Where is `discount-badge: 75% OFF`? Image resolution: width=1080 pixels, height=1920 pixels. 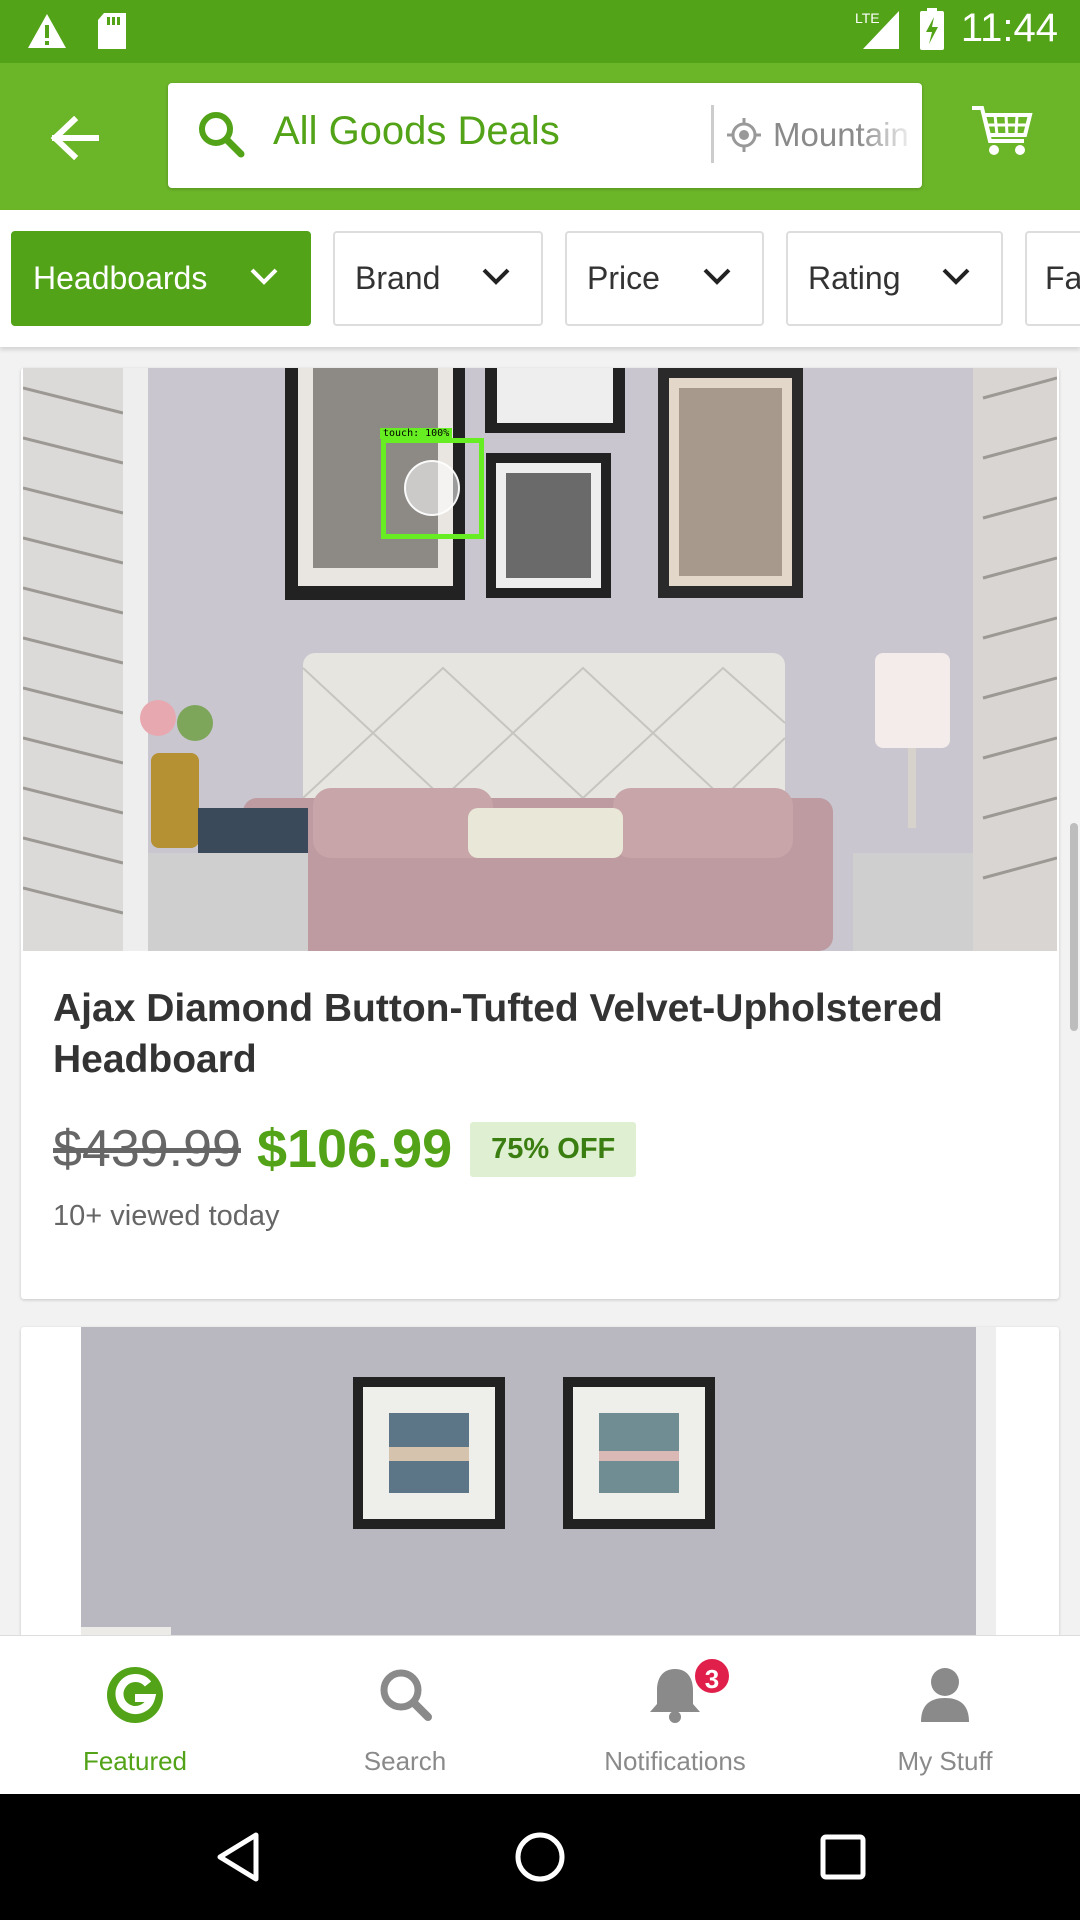
discount-badge: 75% OFF is located at coordinates (553, 1149).